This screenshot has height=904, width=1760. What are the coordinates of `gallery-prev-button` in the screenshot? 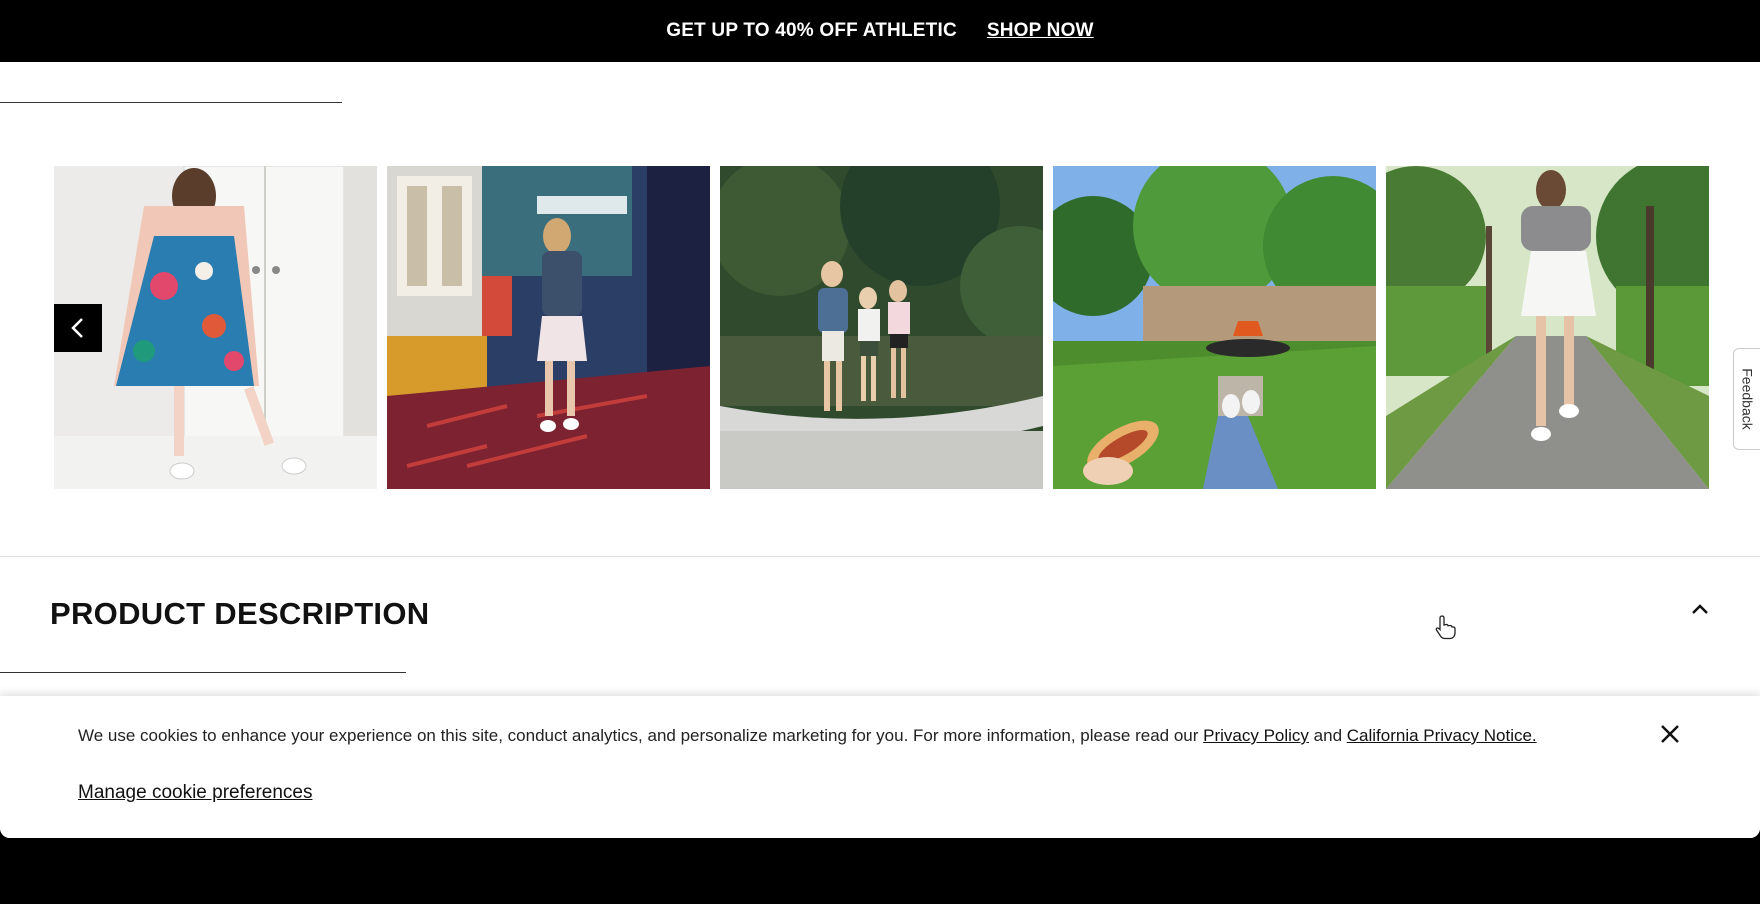 It's located at (78, 328).